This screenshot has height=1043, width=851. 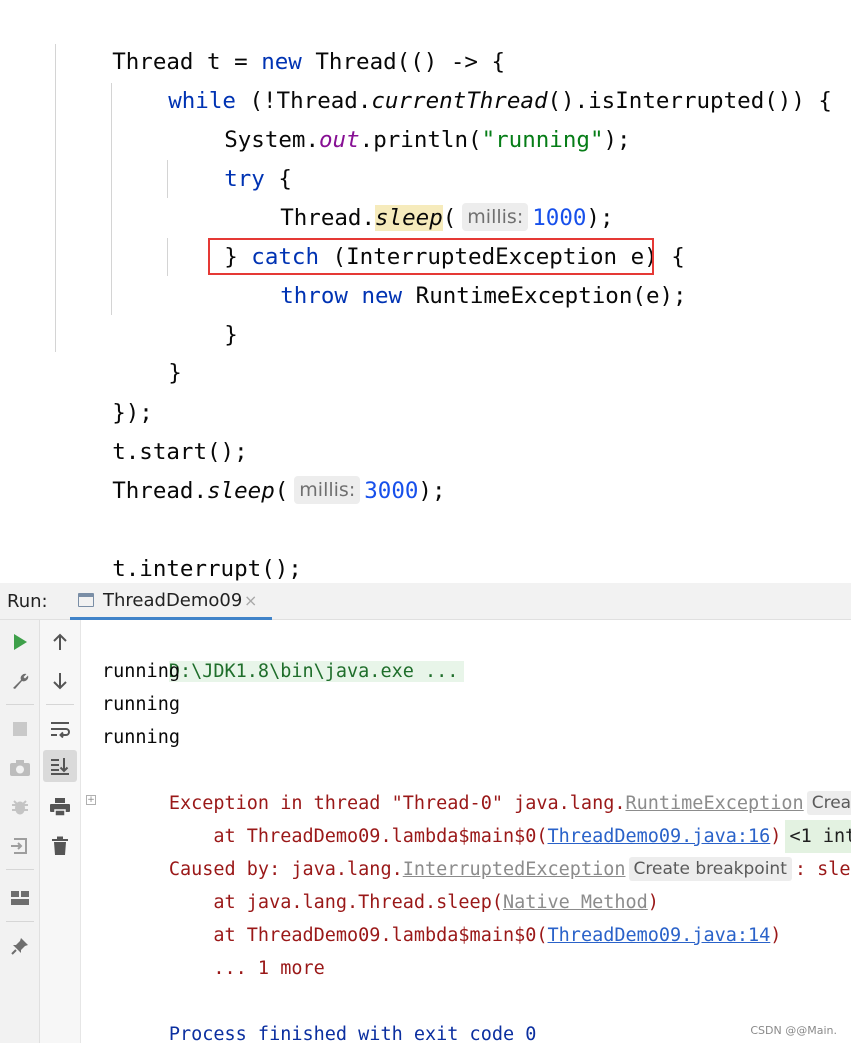 What do you see at coordinates (27, 601) in the screenshot?
I see `run-label: Run:` at bounding box center [27, 601].